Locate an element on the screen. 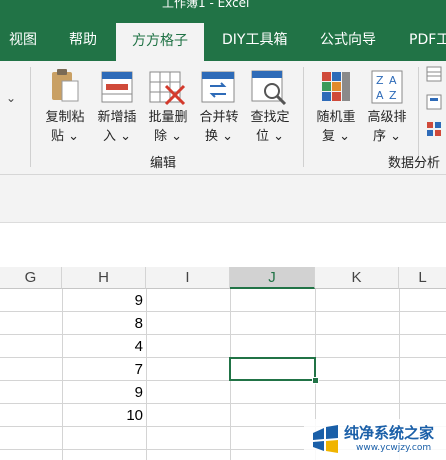 The height and width of the screenshot is (460, 446). title-bar: 工作簿1 - Excel is located at coordinates (223, 10).